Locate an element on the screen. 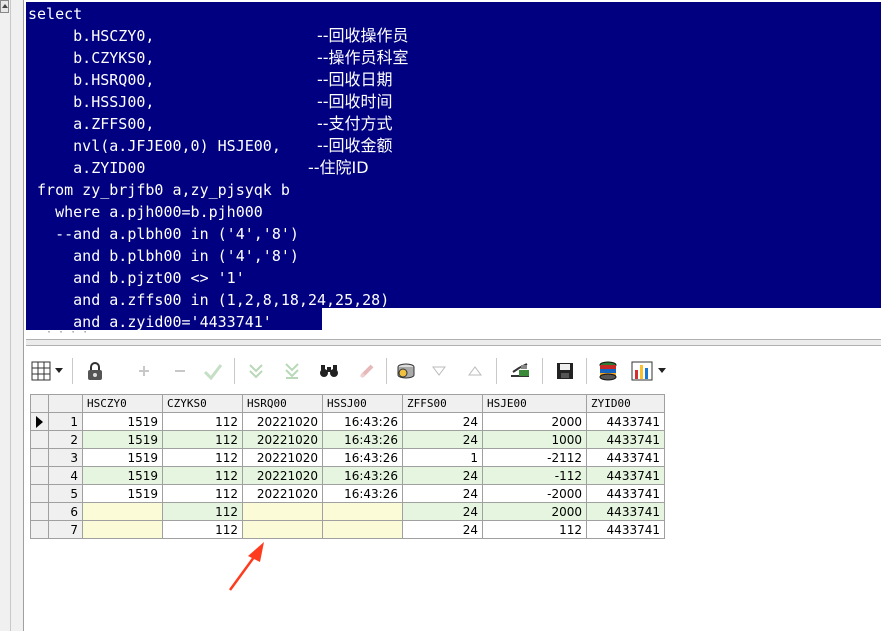 The height and width of the screenshot is (631, 881). table-row: 1 1519 112 20221020 16:43:26 24 2000 4433741 is located at coordinates (347, 421).